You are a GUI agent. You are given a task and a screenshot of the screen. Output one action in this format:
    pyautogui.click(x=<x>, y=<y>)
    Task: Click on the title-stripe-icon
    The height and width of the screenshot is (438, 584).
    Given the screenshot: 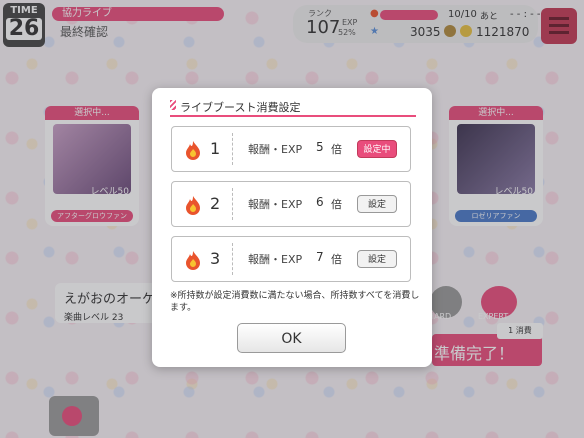 What is the action you would take?
    pyautogui.click(x=173, y=105)
    